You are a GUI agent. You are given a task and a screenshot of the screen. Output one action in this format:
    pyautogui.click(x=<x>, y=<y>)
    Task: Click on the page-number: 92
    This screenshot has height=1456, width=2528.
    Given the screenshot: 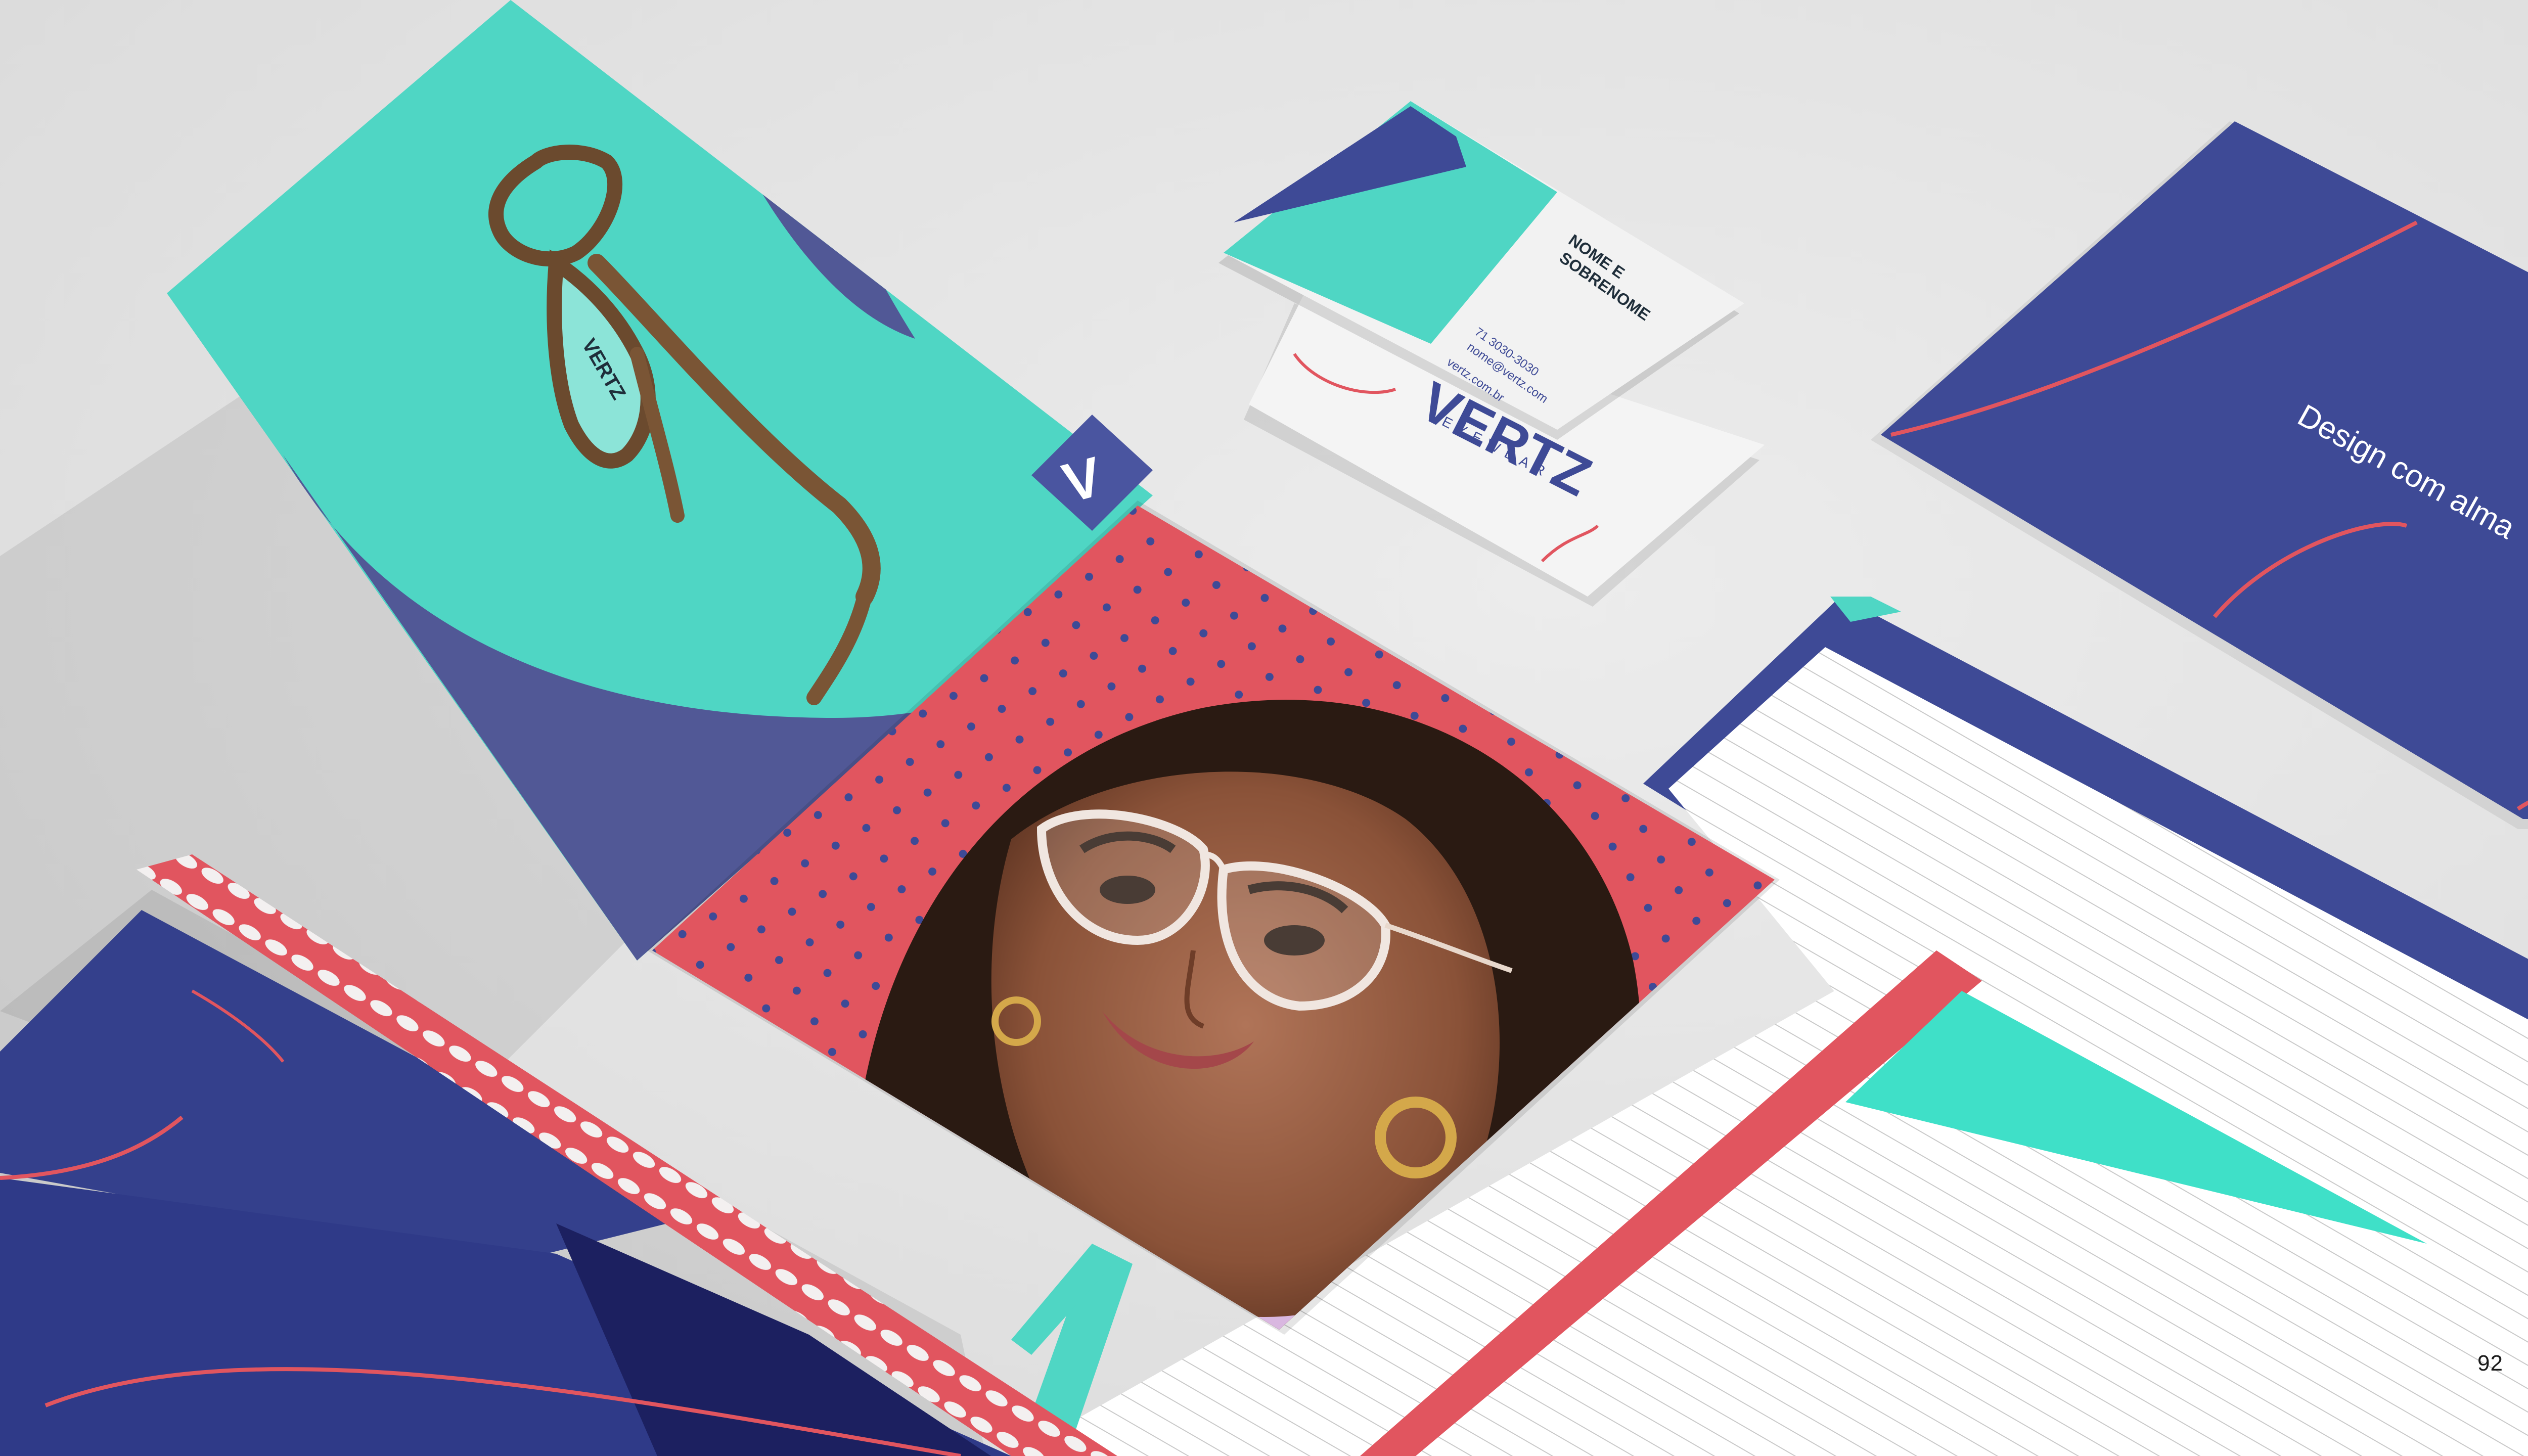 What is the action you would take?
    pyautogui.click(x=2490, y=1363)
    